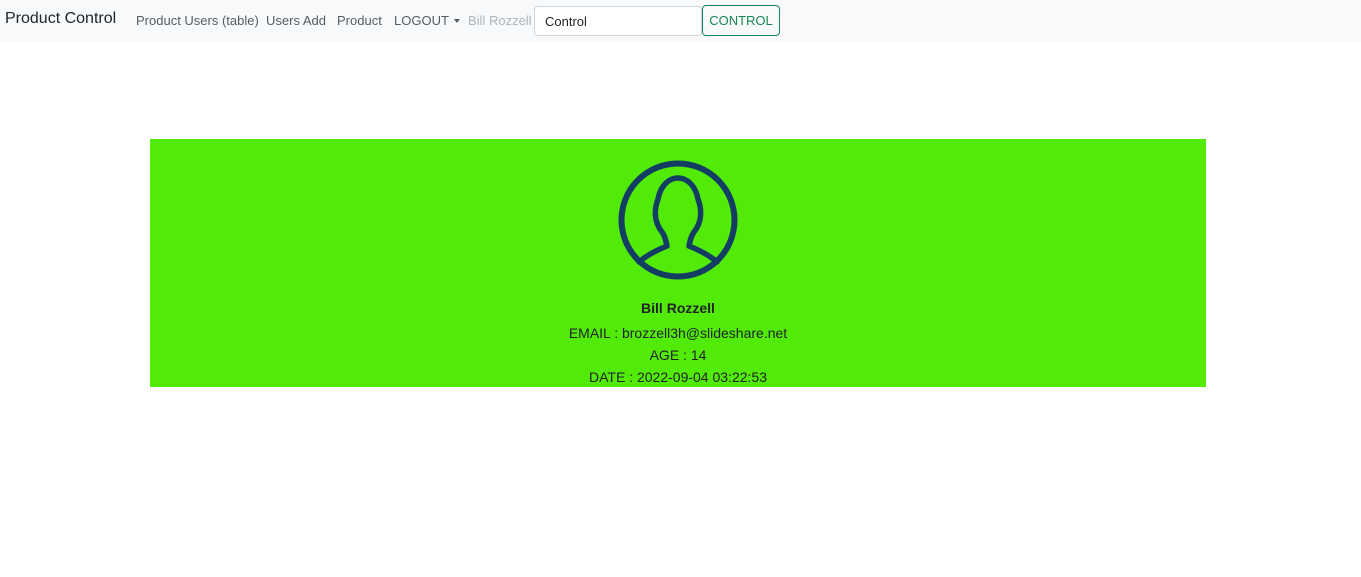 The image size is (1361, 577). Describe the element at coordinates (618, 21) in the screenshot. I see `search-input` at that location.